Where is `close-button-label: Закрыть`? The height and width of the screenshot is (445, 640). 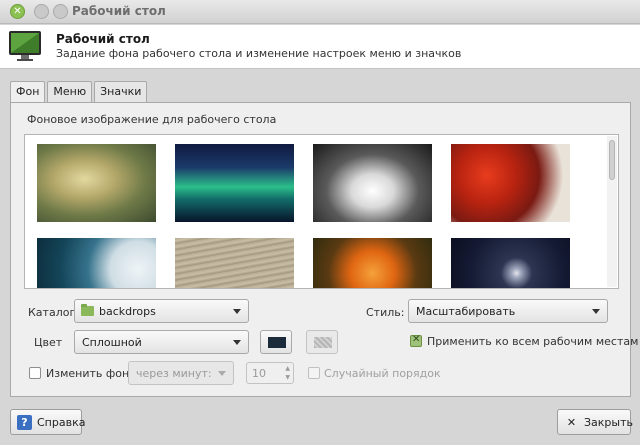
close-button-label: Закрыть is located at coordinates (608, 422).